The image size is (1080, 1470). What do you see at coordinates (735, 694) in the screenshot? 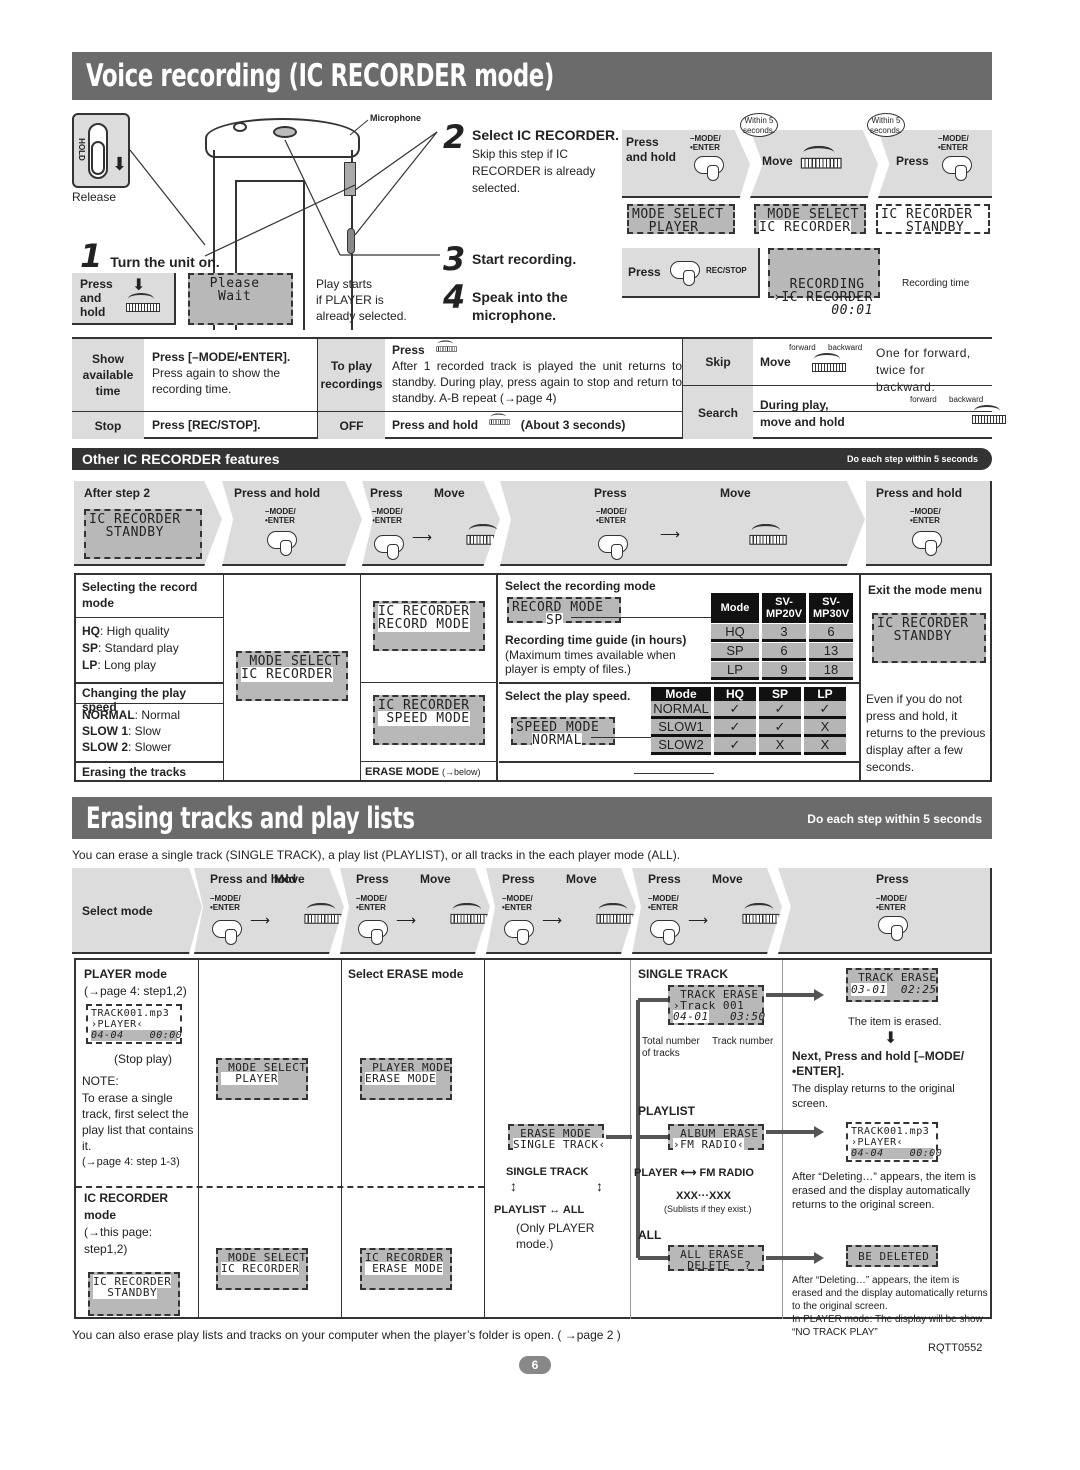
I see `table-header: HQ` at bounding box center [735, 694].